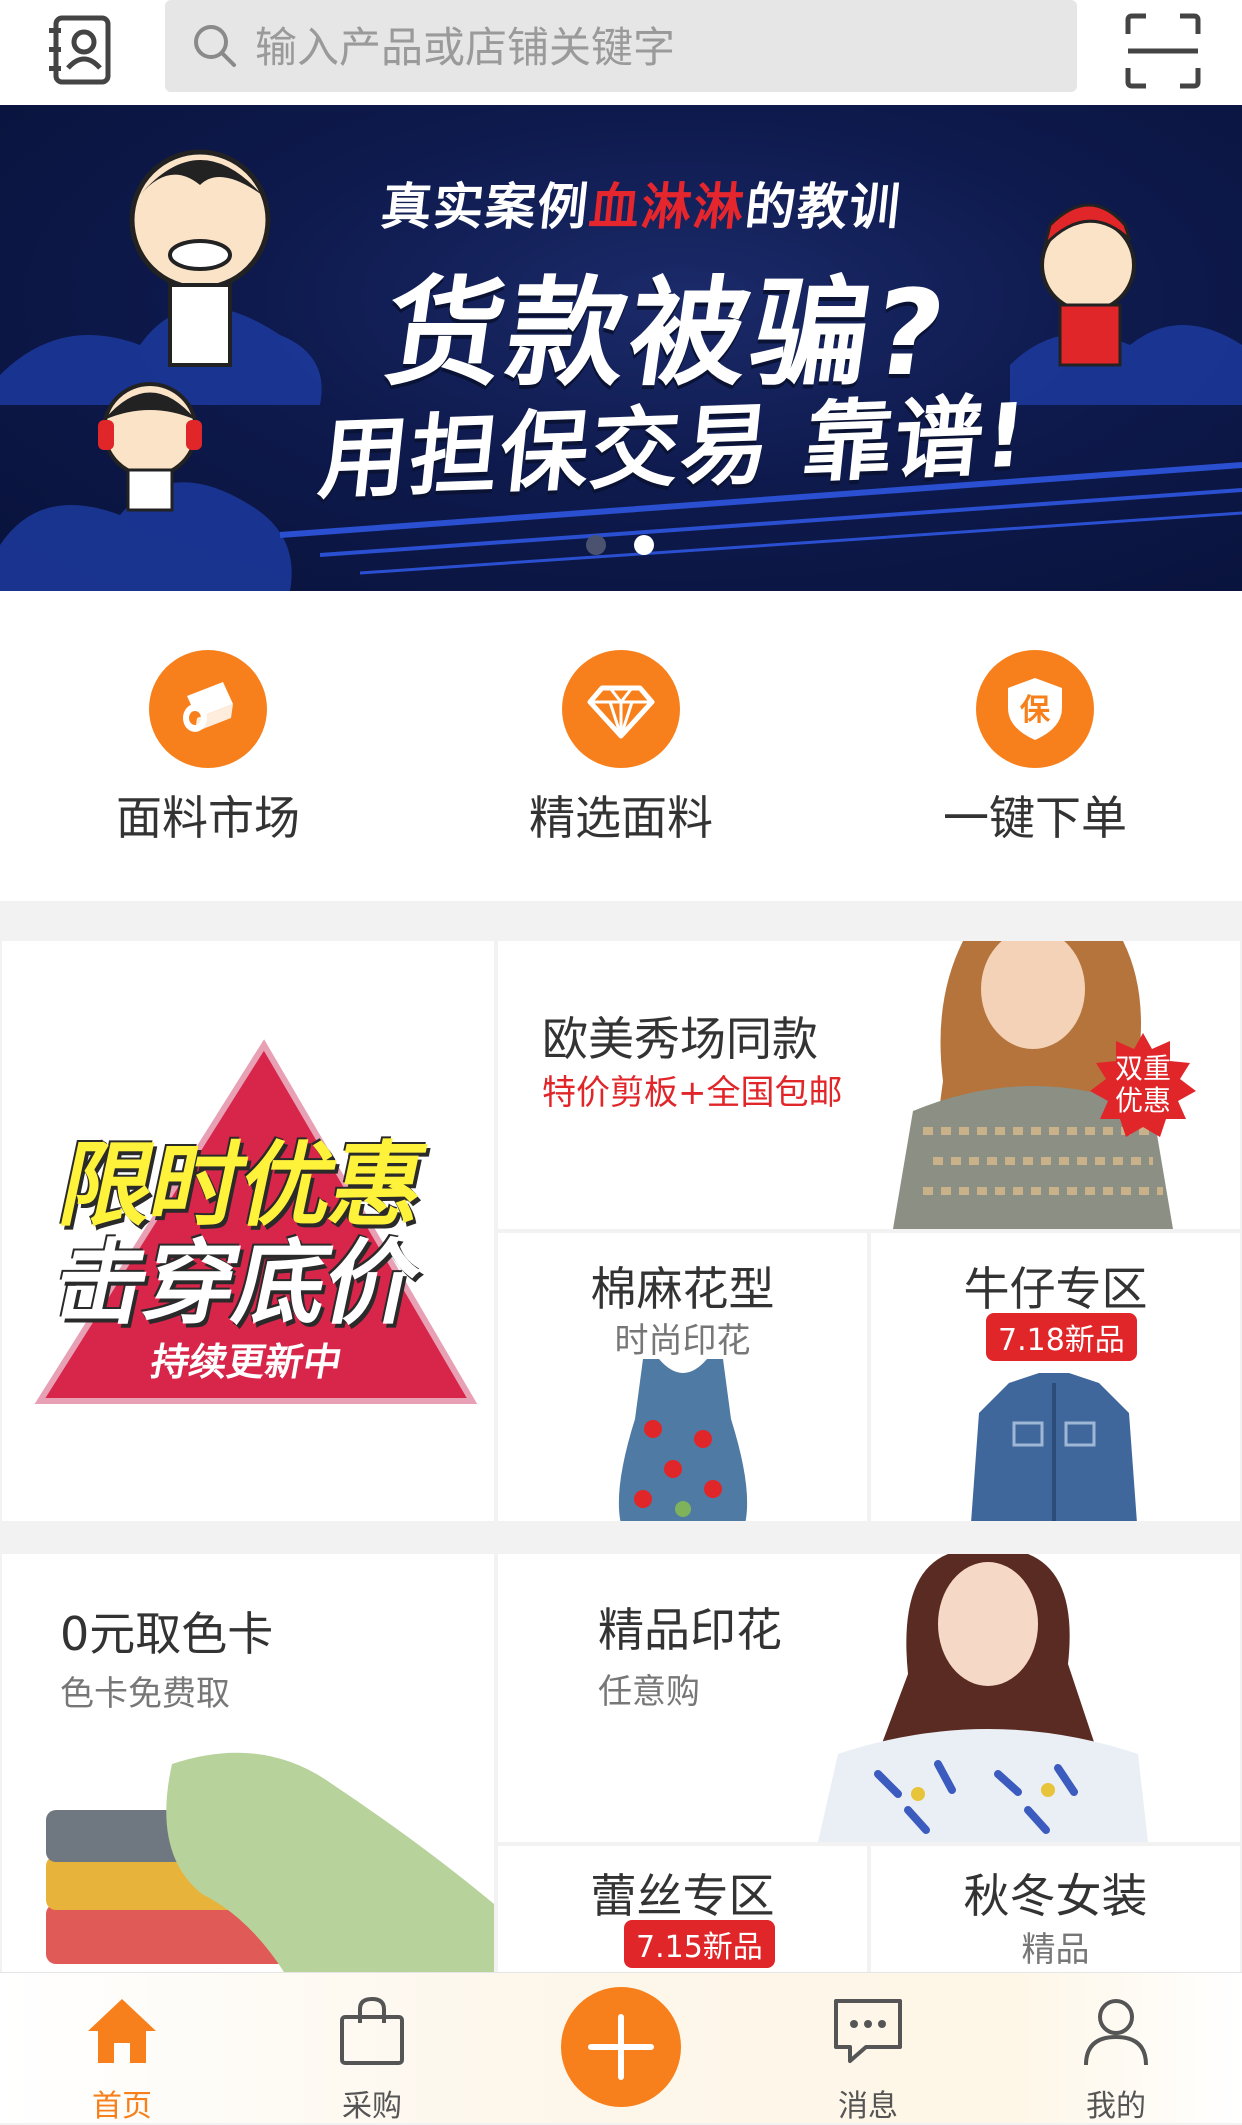  I want to click on banner-slogan: 用担保交易 靠谱!, so click(673, 447).